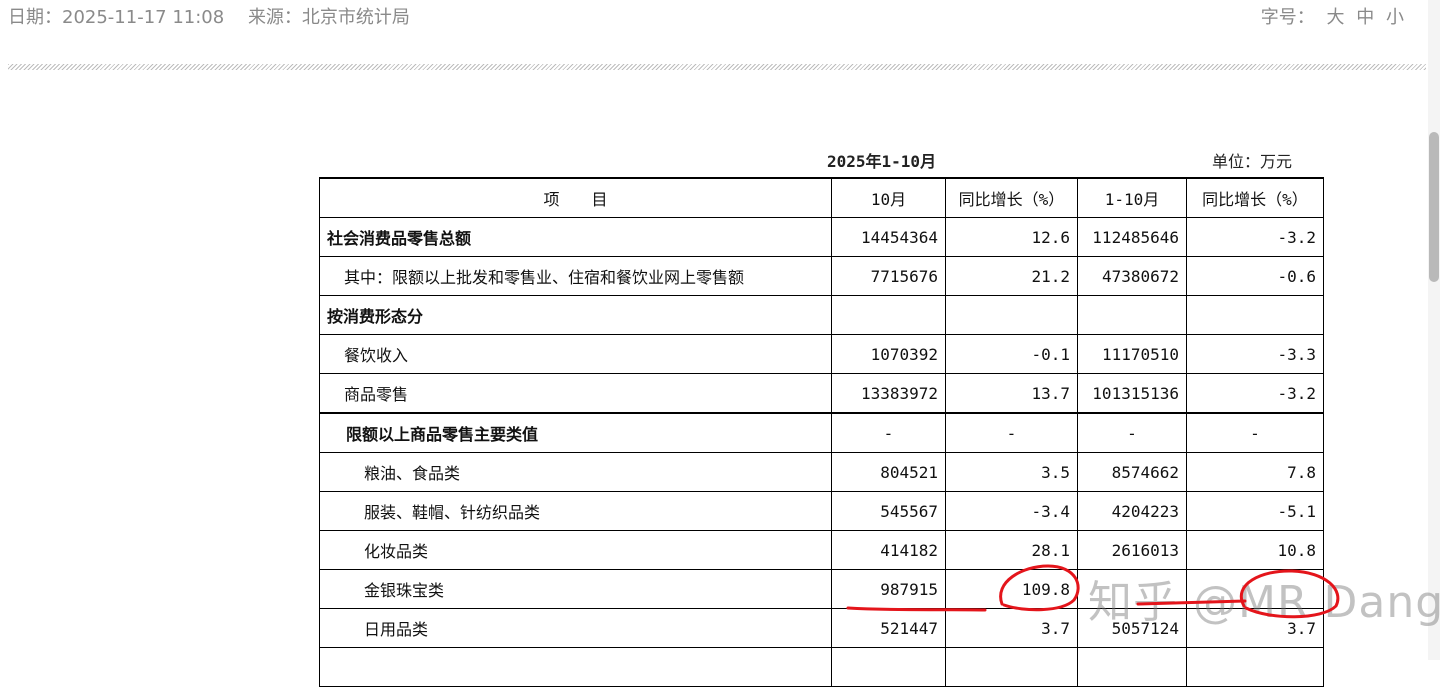  What do you see at coordinates (916, 609) in the screenshot?
I see `annotation-underline` at bounding box center [916, 609].